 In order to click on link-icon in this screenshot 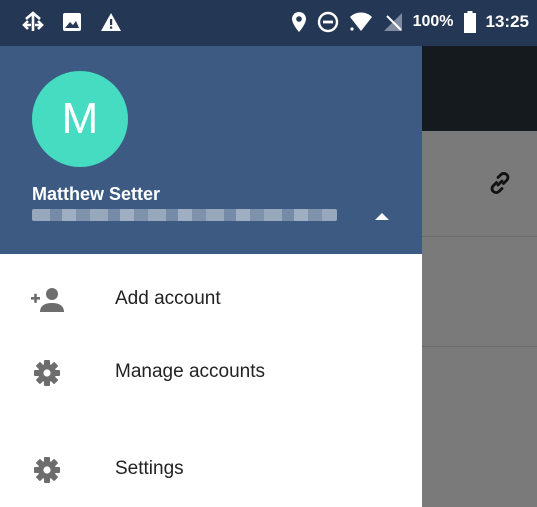, I will do `click(500, 183)`.